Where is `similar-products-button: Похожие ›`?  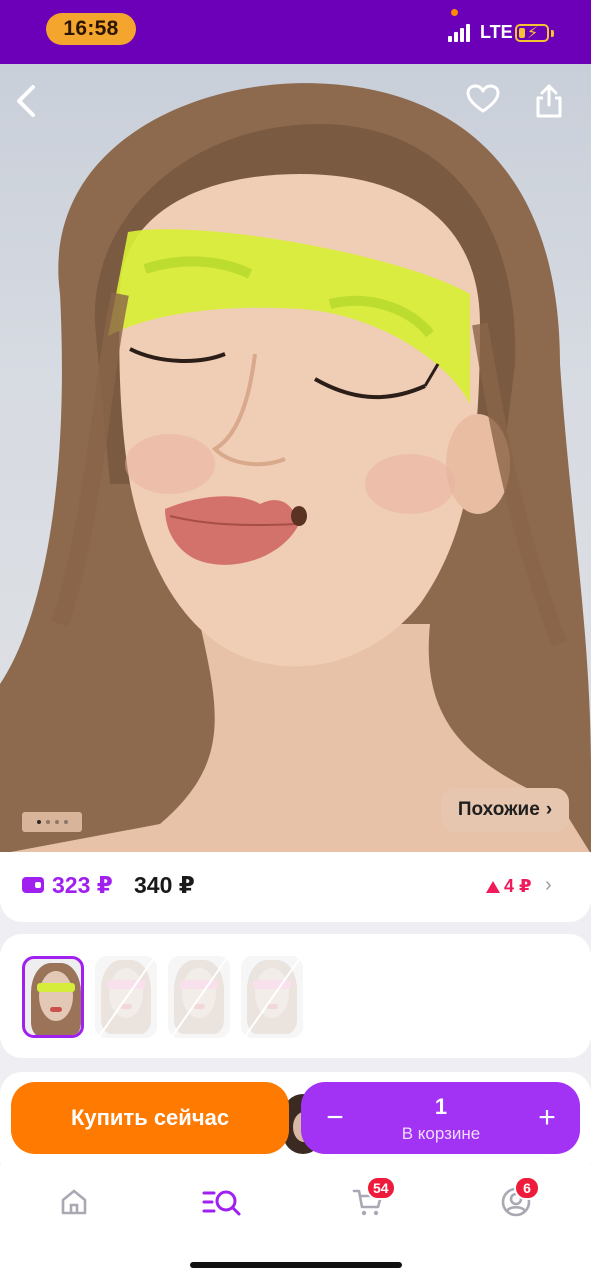 similar-products-button: Похожие › is located at coordinates (505, 810).